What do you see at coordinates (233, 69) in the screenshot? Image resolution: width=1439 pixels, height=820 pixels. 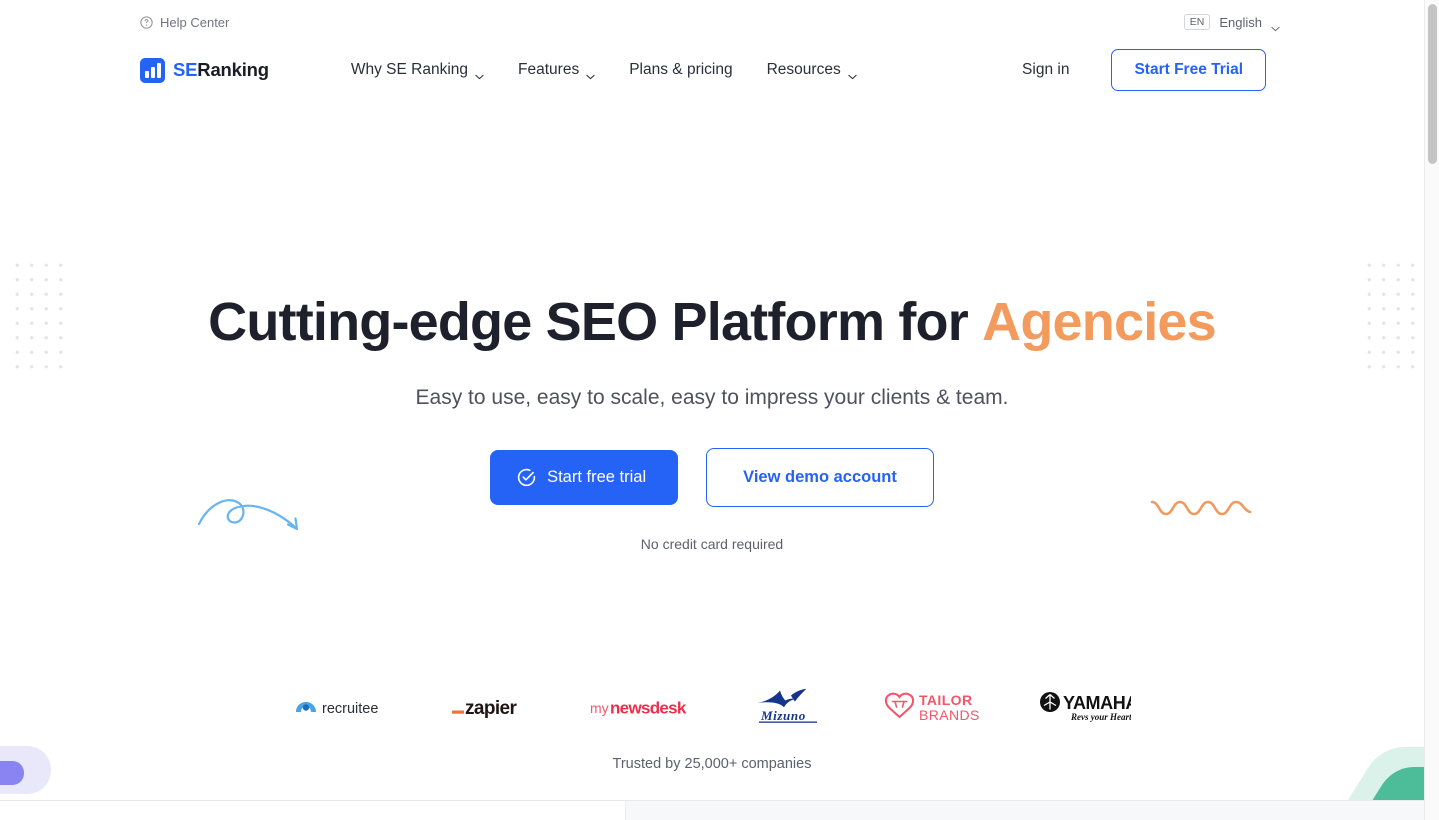 I see `logo-text-ranking: Ranking` at bounding box center [233, 69].